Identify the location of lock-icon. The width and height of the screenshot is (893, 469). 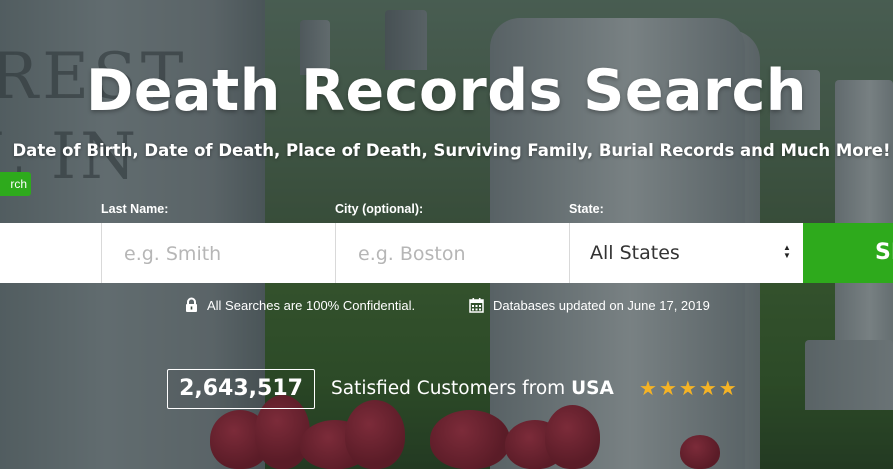
(191, 304).